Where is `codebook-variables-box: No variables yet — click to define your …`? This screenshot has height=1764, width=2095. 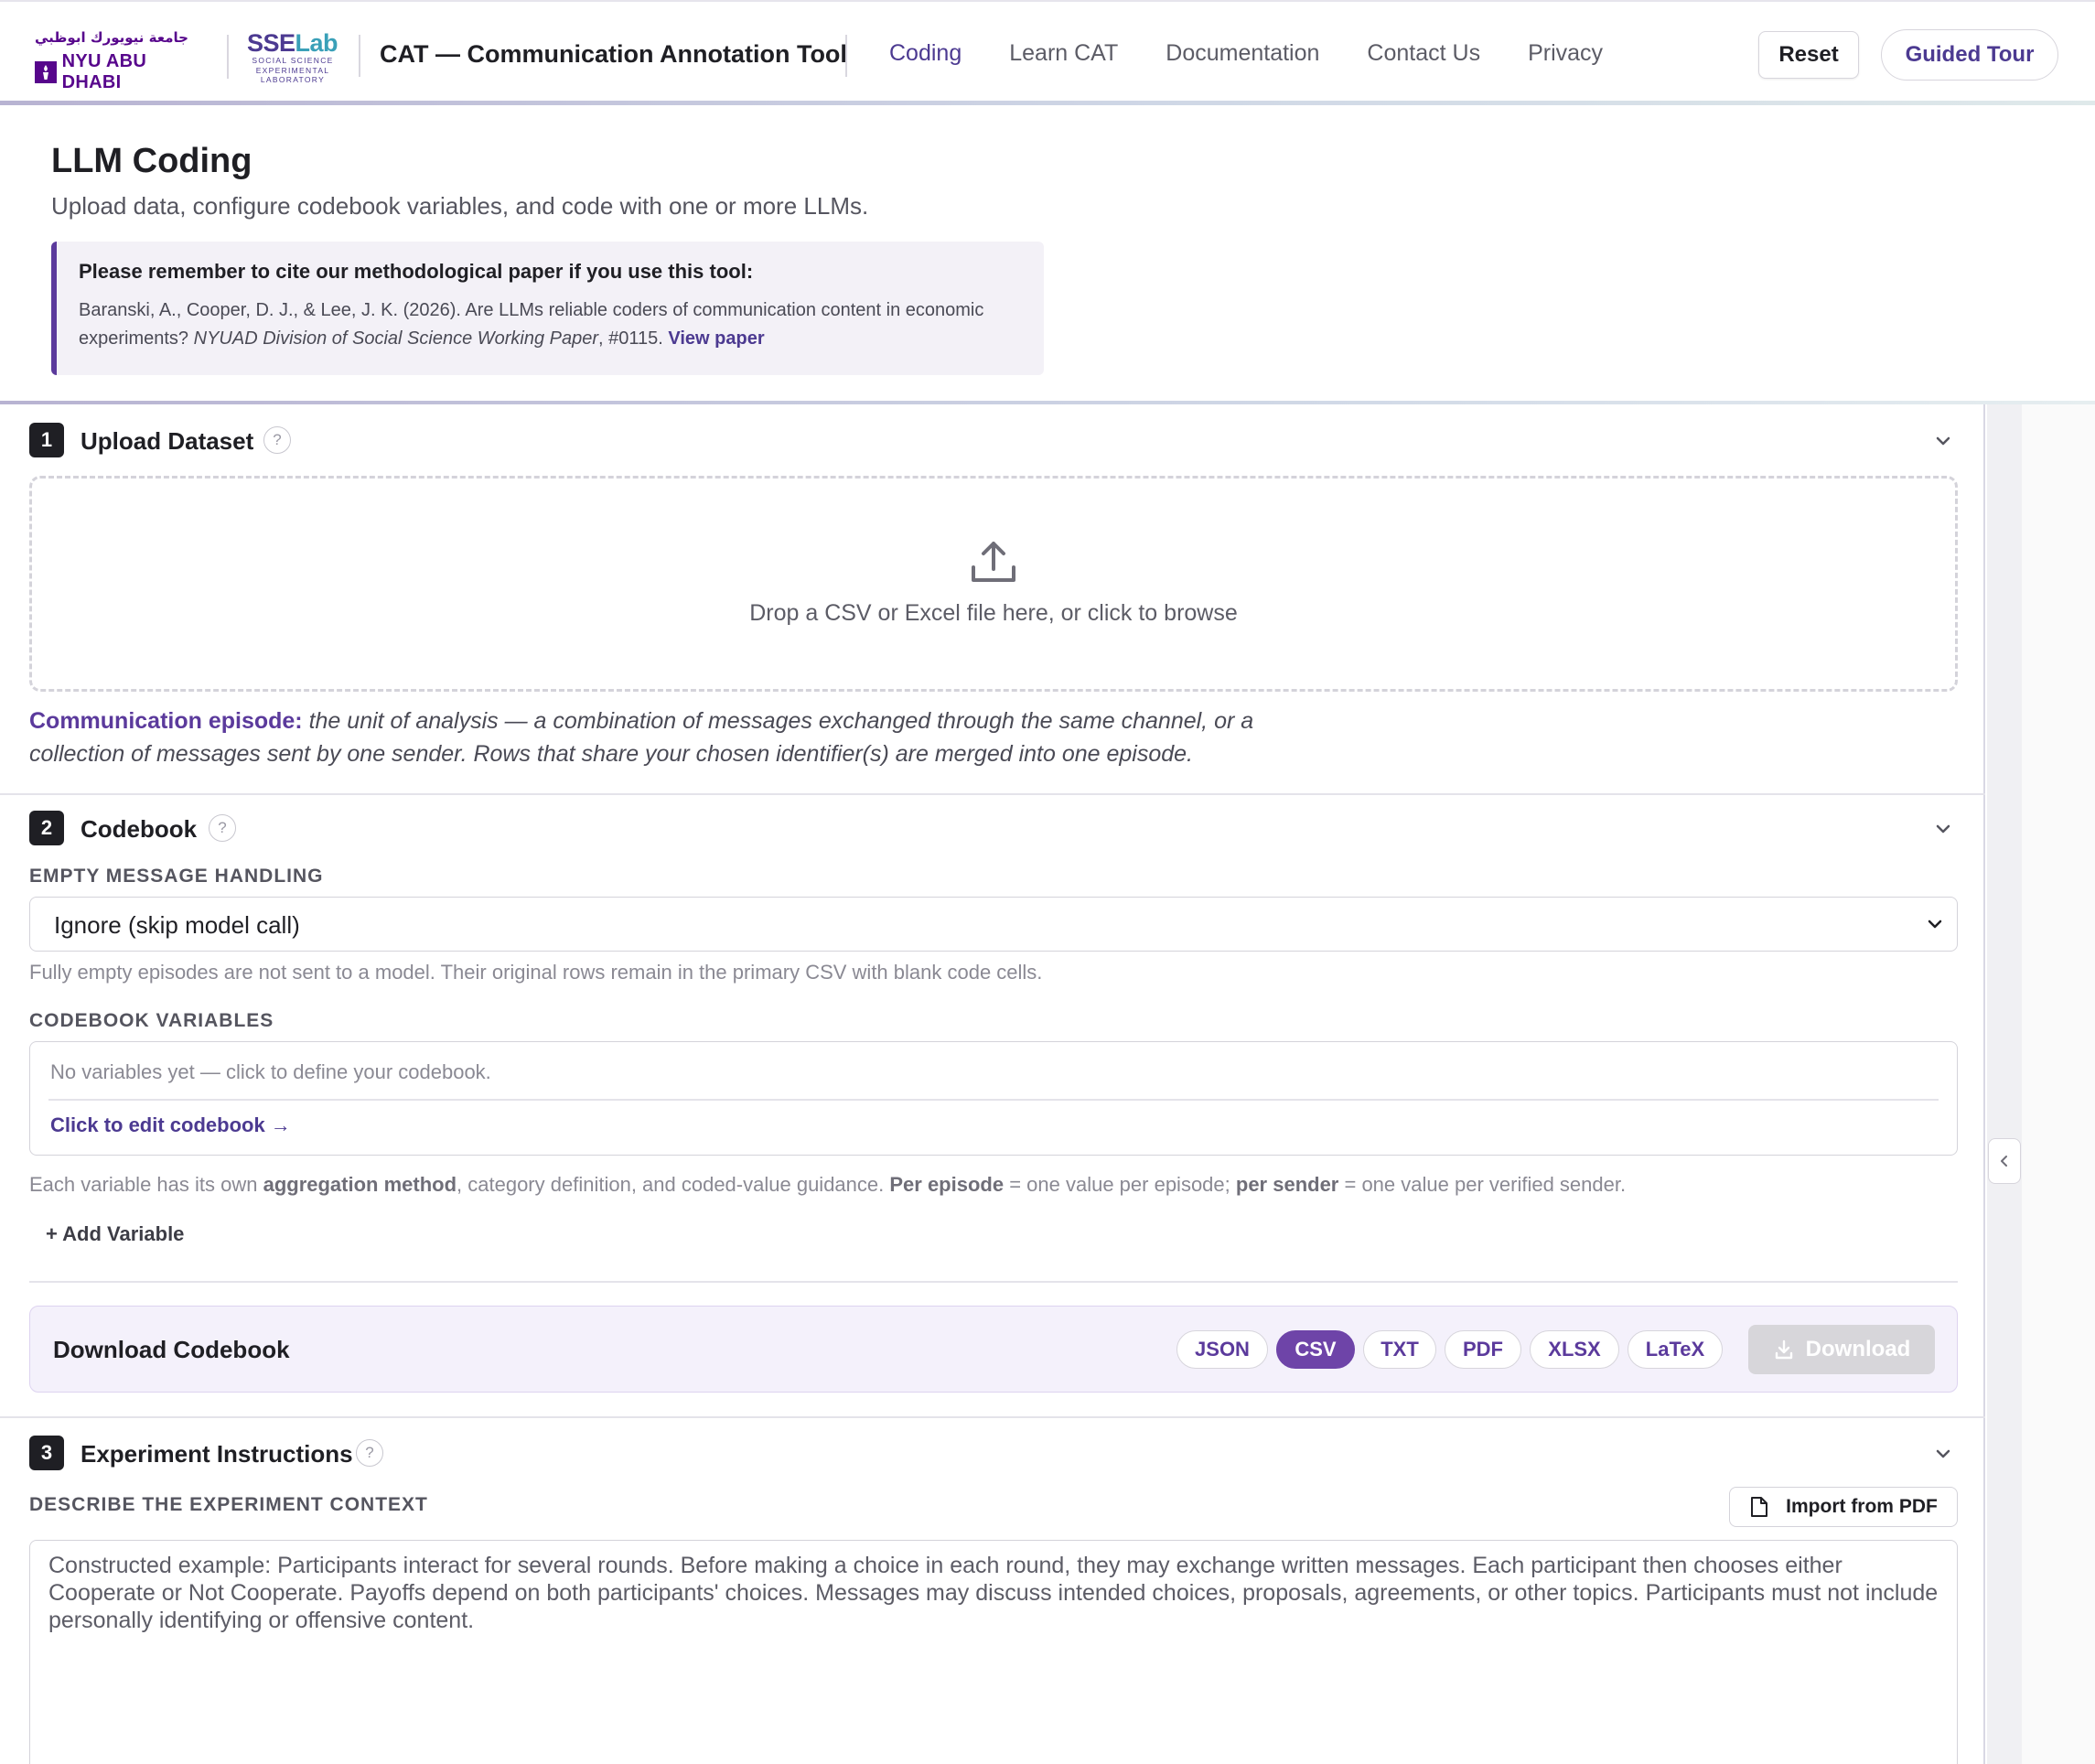 codebook-variables-box: No variables yet — click to define your … is located at coordinates (993, 1098).